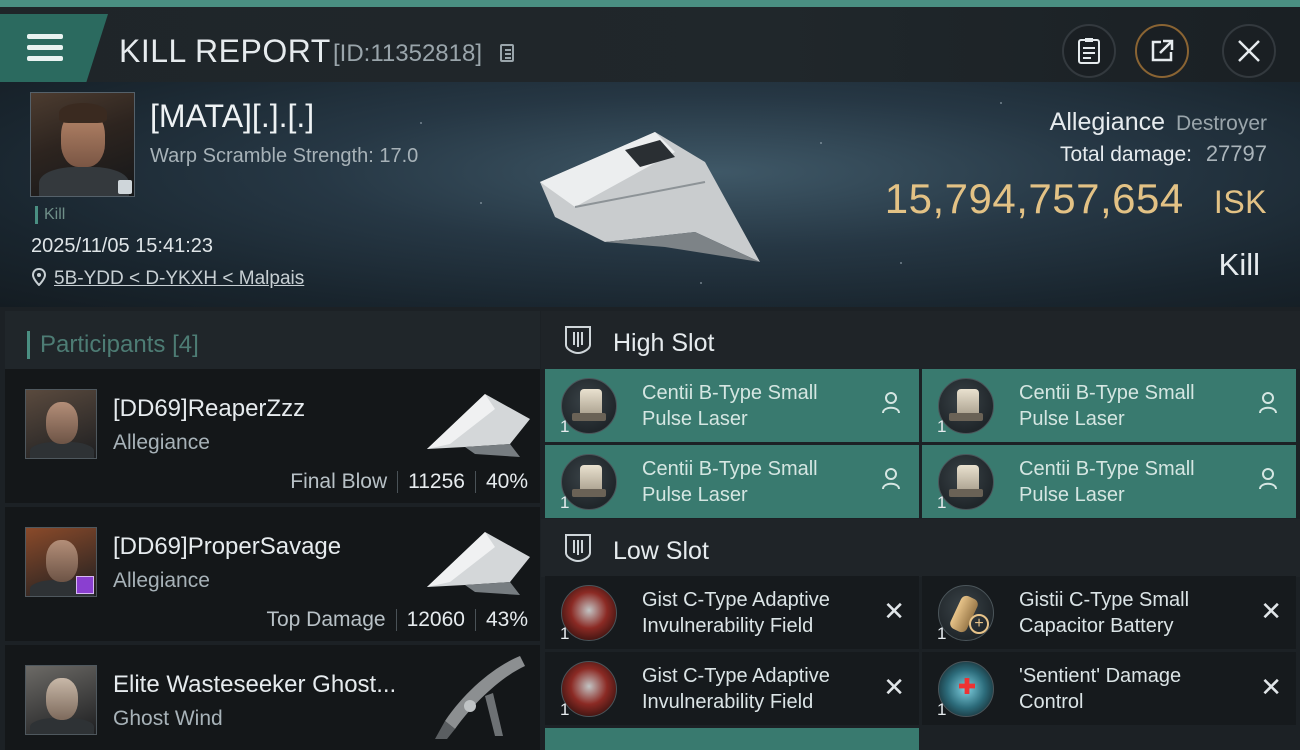 This screenshot has width=1300, height=750. Describe the element at coordinates (506, 619) in the screenshot. I see `participant-percent: 43%` at that location.